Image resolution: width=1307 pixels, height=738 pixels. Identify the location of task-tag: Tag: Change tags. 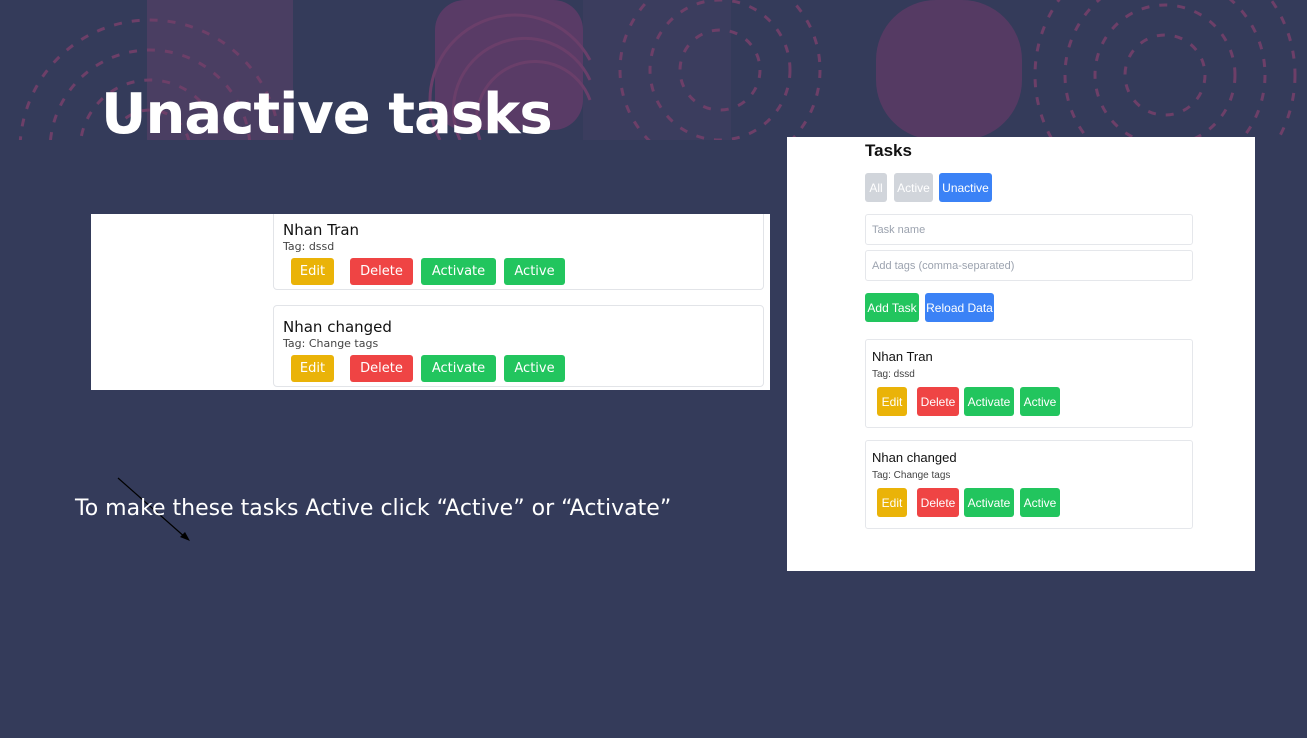
(911, 475).